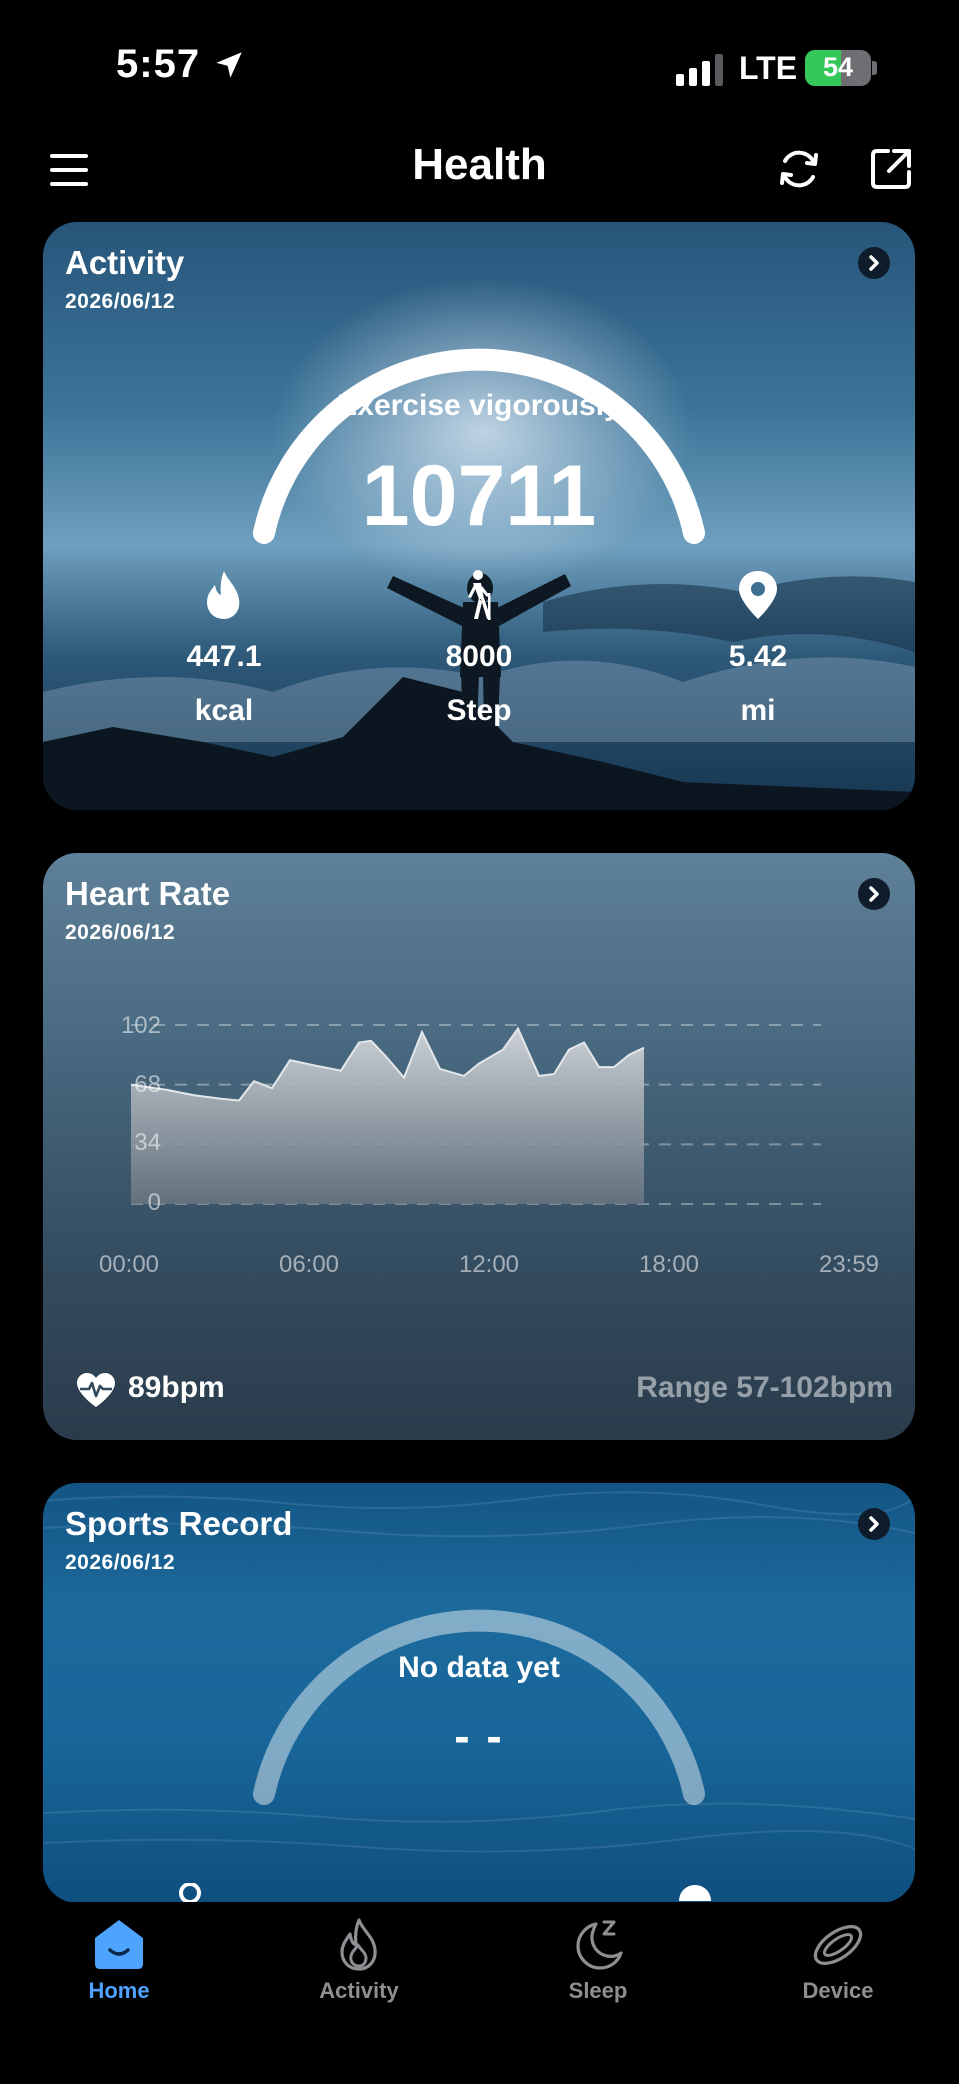  What do you see at coordinates (599, 1945) in the screenshot?
I see `moon-icon` at bounding box center [599, 1945].